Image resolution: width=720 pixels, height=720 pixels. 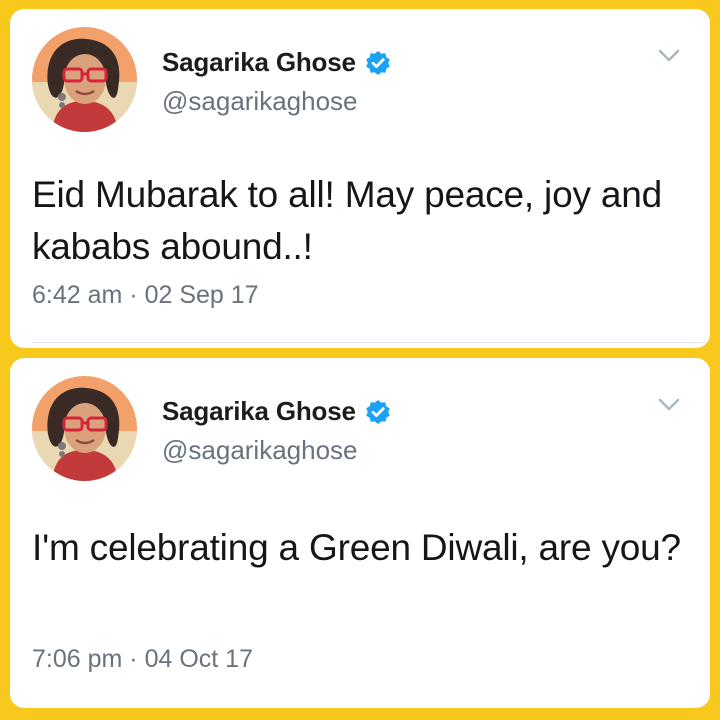 What do you see at coordinates (371, 342) in the screenshot?
I see `divider` at bounding box center [371, 342].